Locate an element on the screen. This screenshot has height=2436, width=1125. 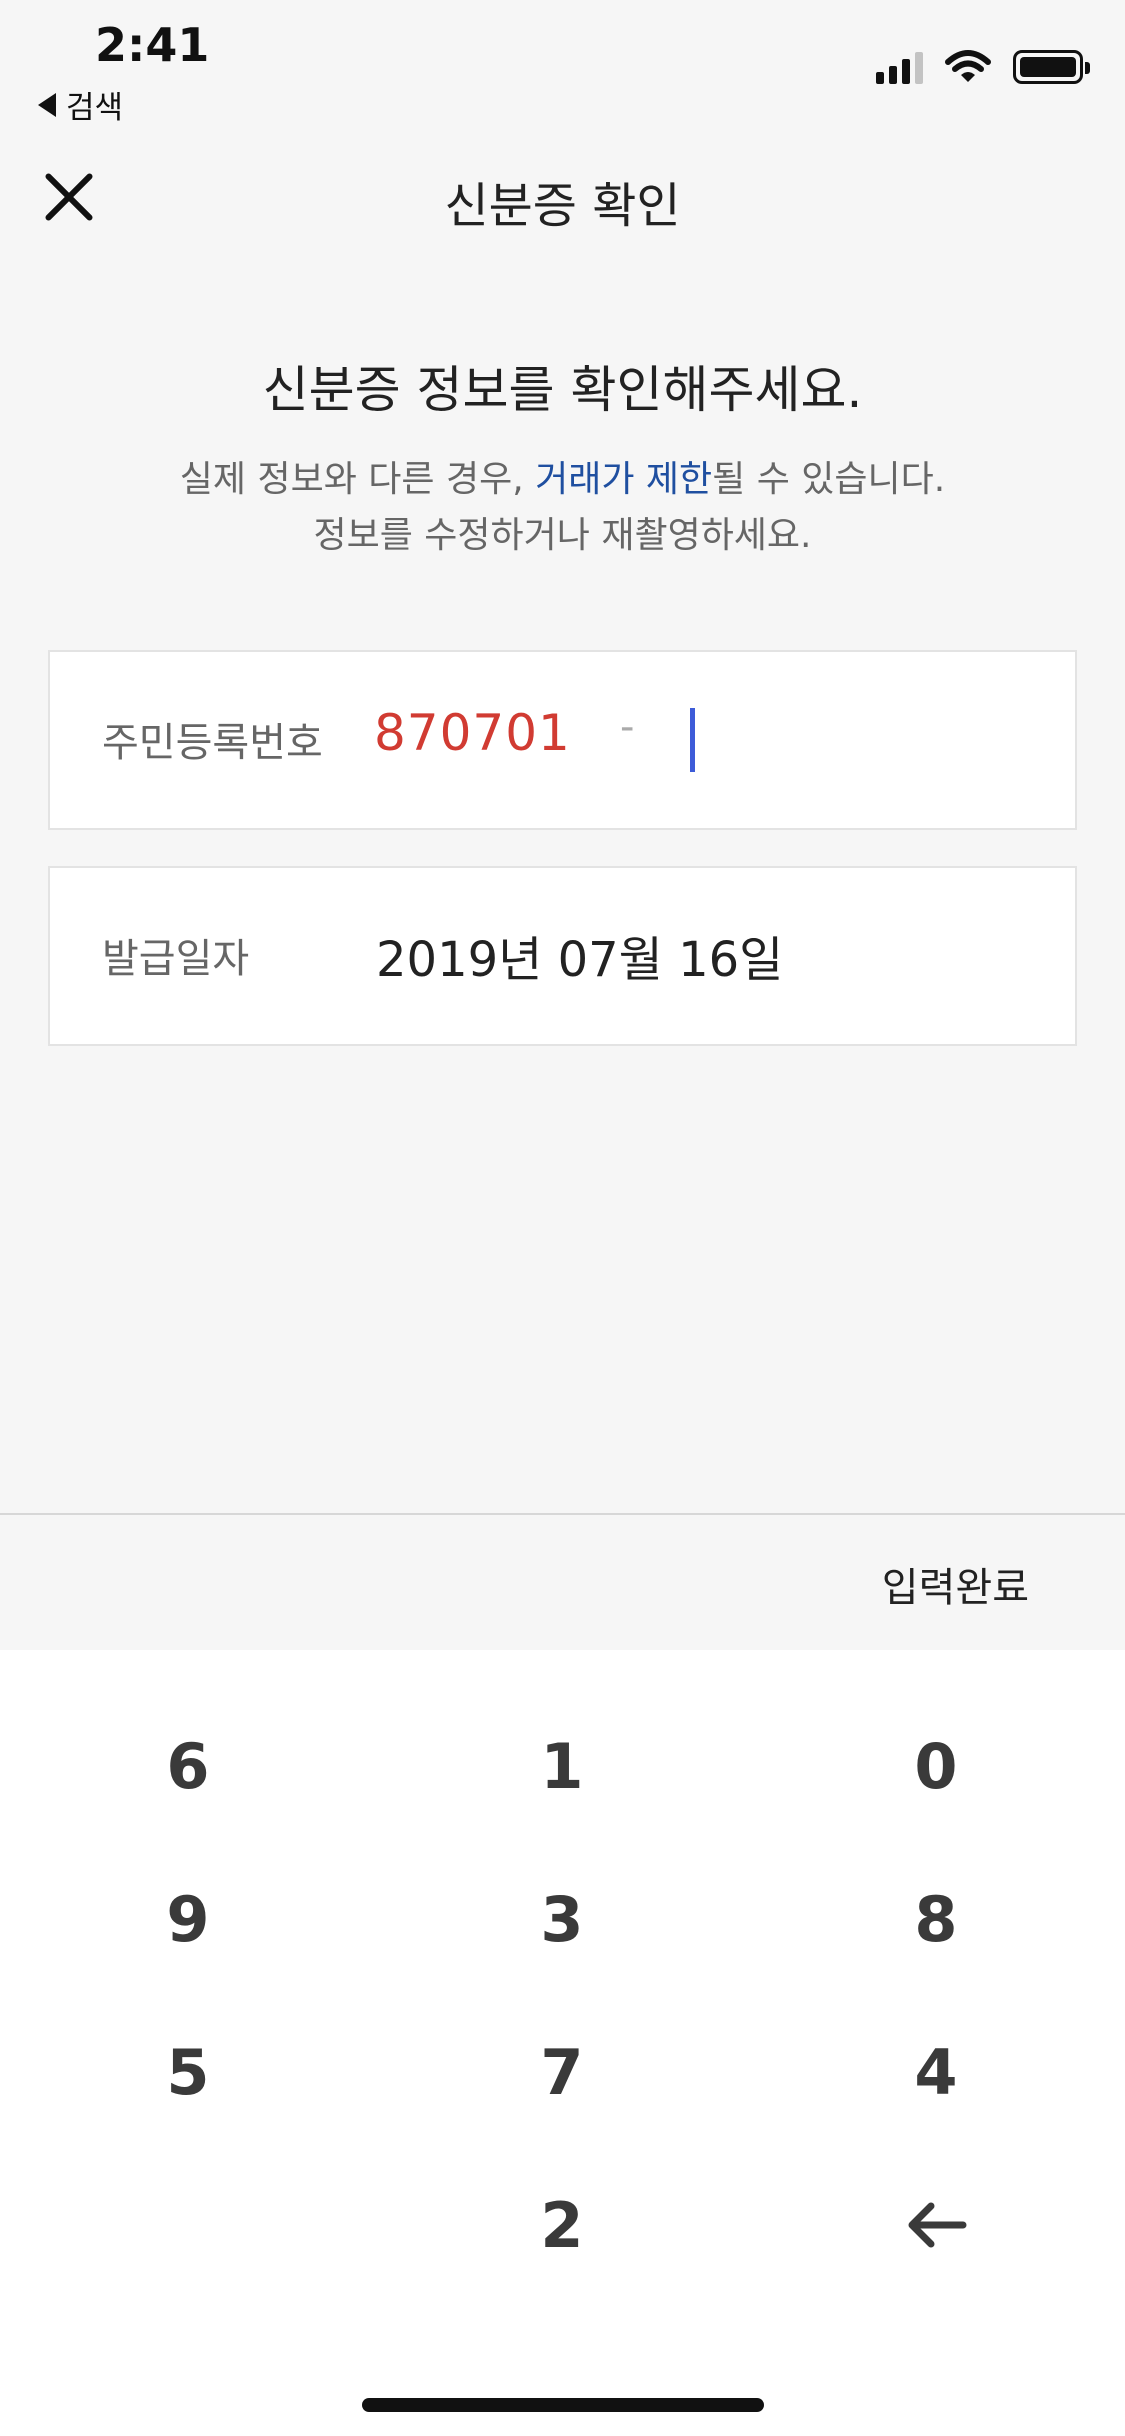
rrn-field: 주민등록번호 870701 - is located at coordinates (562, 740).